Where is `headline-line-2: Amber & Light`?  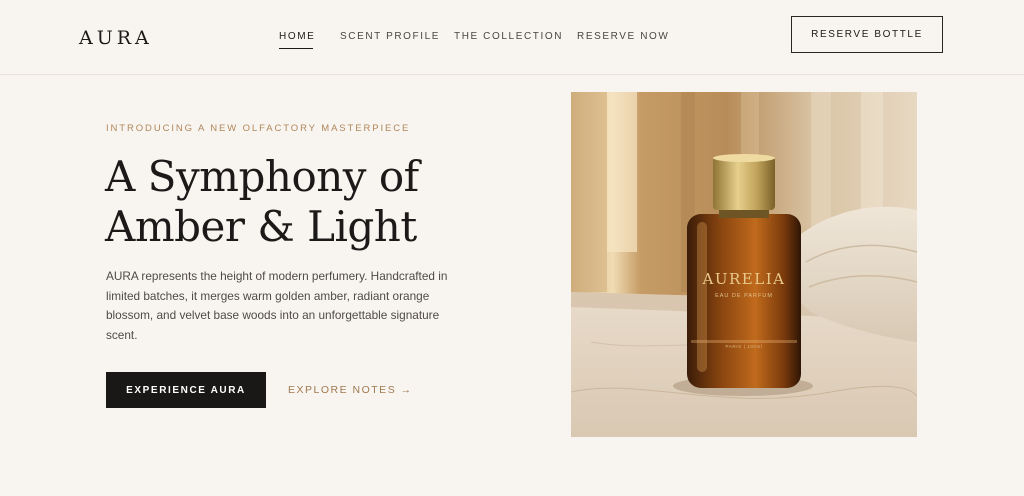 headline-line-2: Amber & Light is located at coordinates (261, 226).